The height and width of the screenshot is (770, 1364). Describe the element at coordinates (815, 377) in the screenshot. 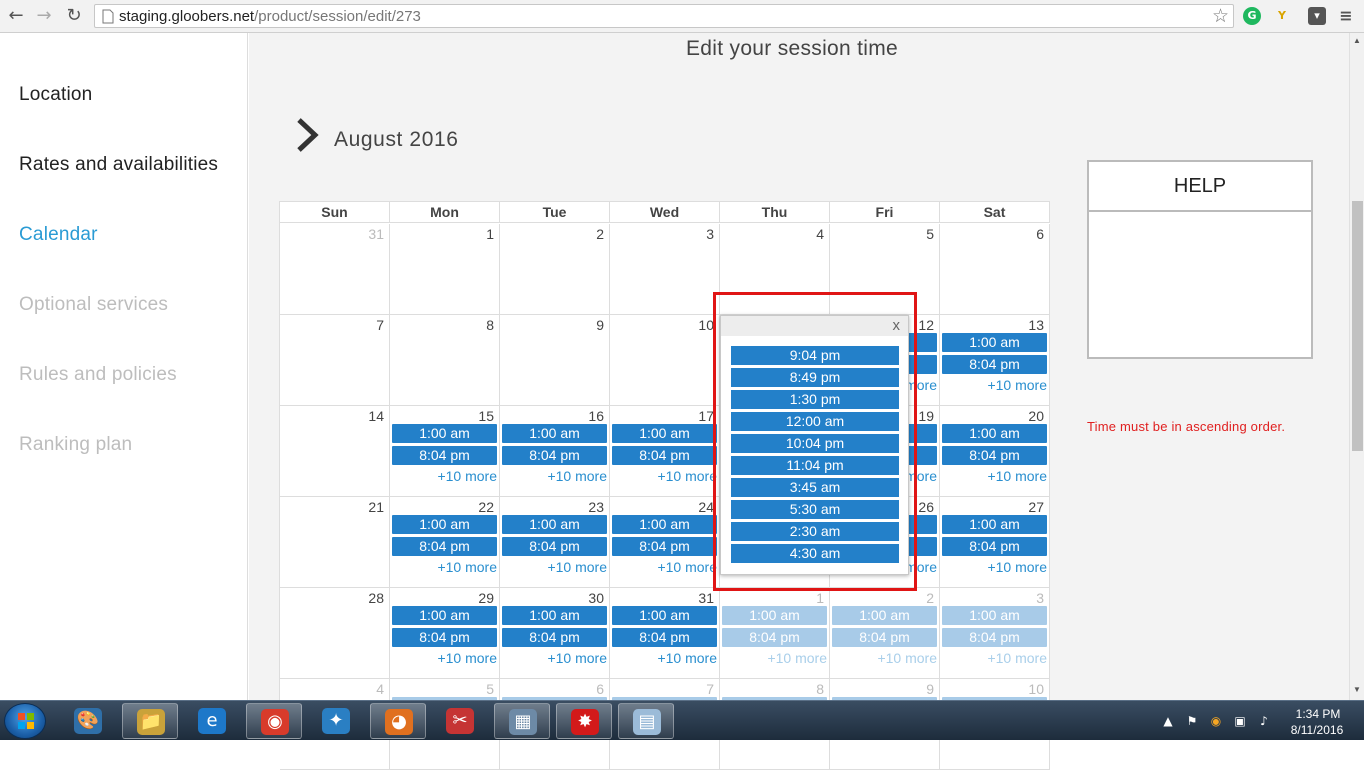

I see `popup-session-event: 8:49 pm` at that location.